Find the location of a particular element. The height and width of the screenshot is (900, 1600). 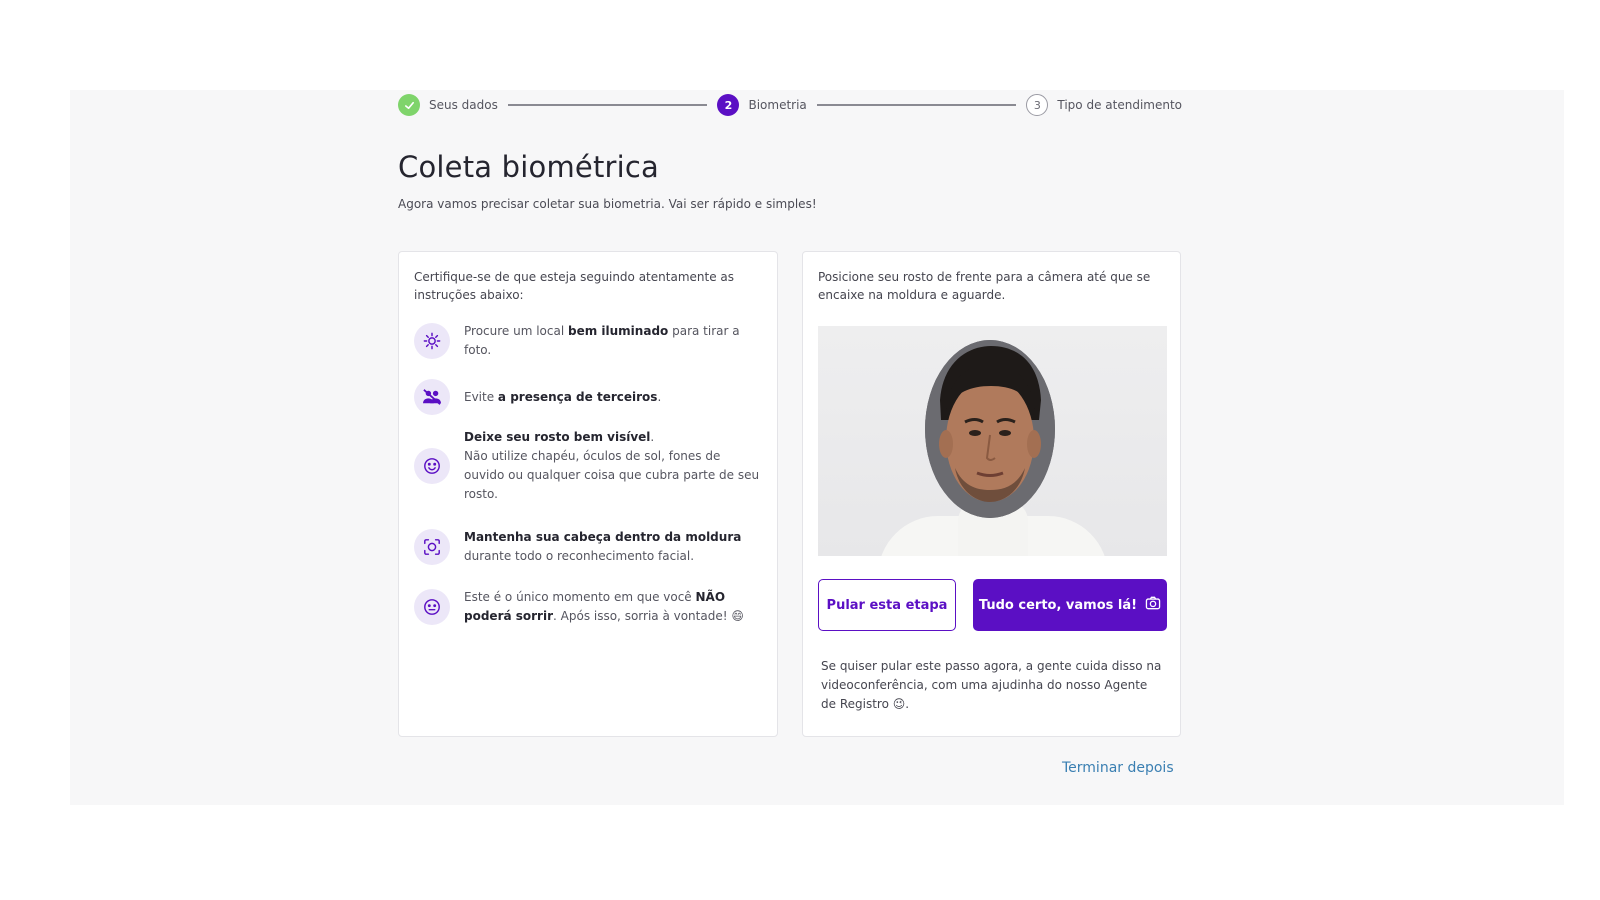

step-biometria: 2 Biometria is located at coordinates (762, 105).